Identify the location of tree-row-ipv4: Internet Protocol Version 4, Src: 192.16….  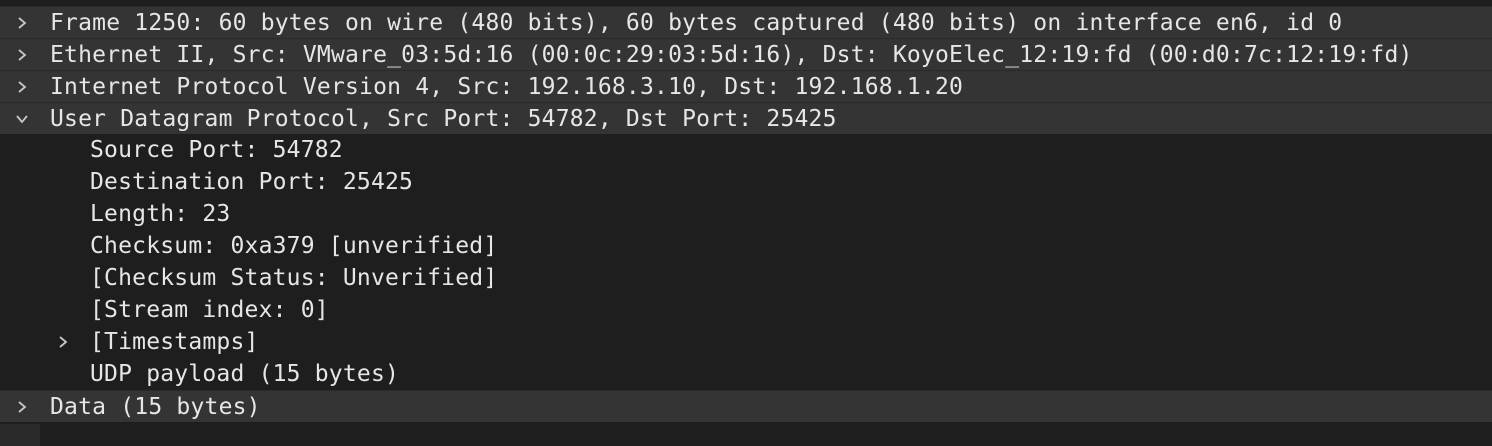
(746, 86).